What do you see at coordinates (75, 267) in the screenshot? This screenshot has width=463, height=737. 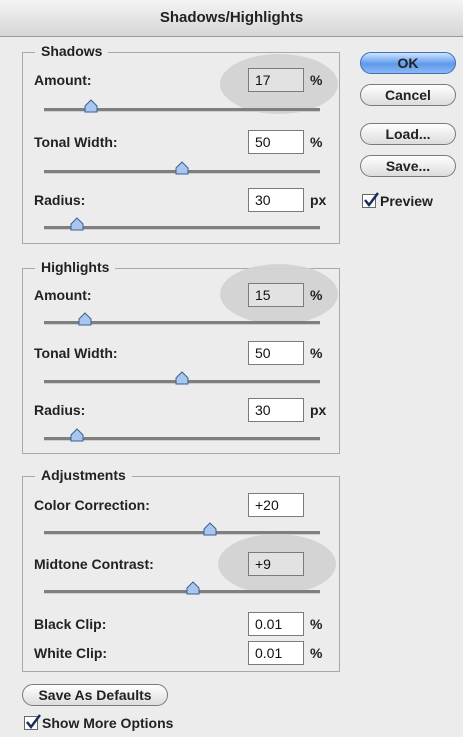 I see `highlights-legend: Highlights` at bounding box center [75, 267].